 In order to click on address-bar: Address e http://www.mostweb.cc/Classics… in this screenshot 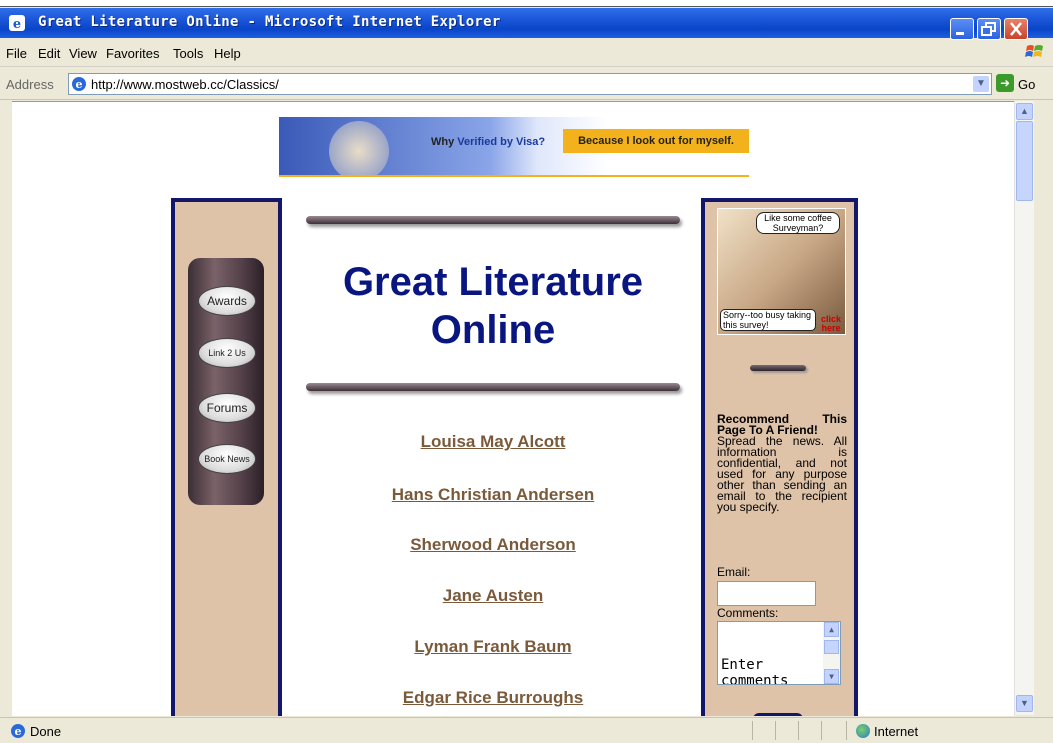, I will do `click(526, 84)`.